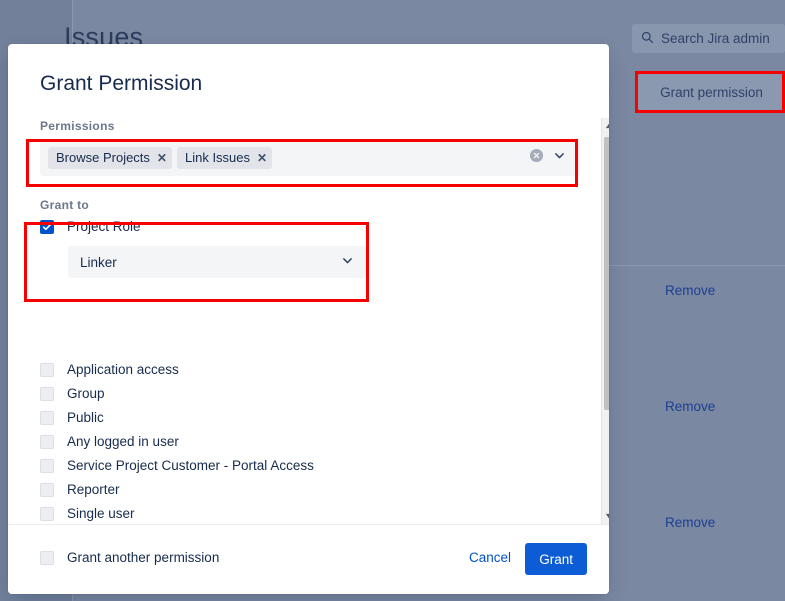 This screenshot has width=785, height=601. What do you see at coordinates (711, 92) in the screenshot?
I see `grant-permission-button: Grant permission` at bounding box center [711, 92].